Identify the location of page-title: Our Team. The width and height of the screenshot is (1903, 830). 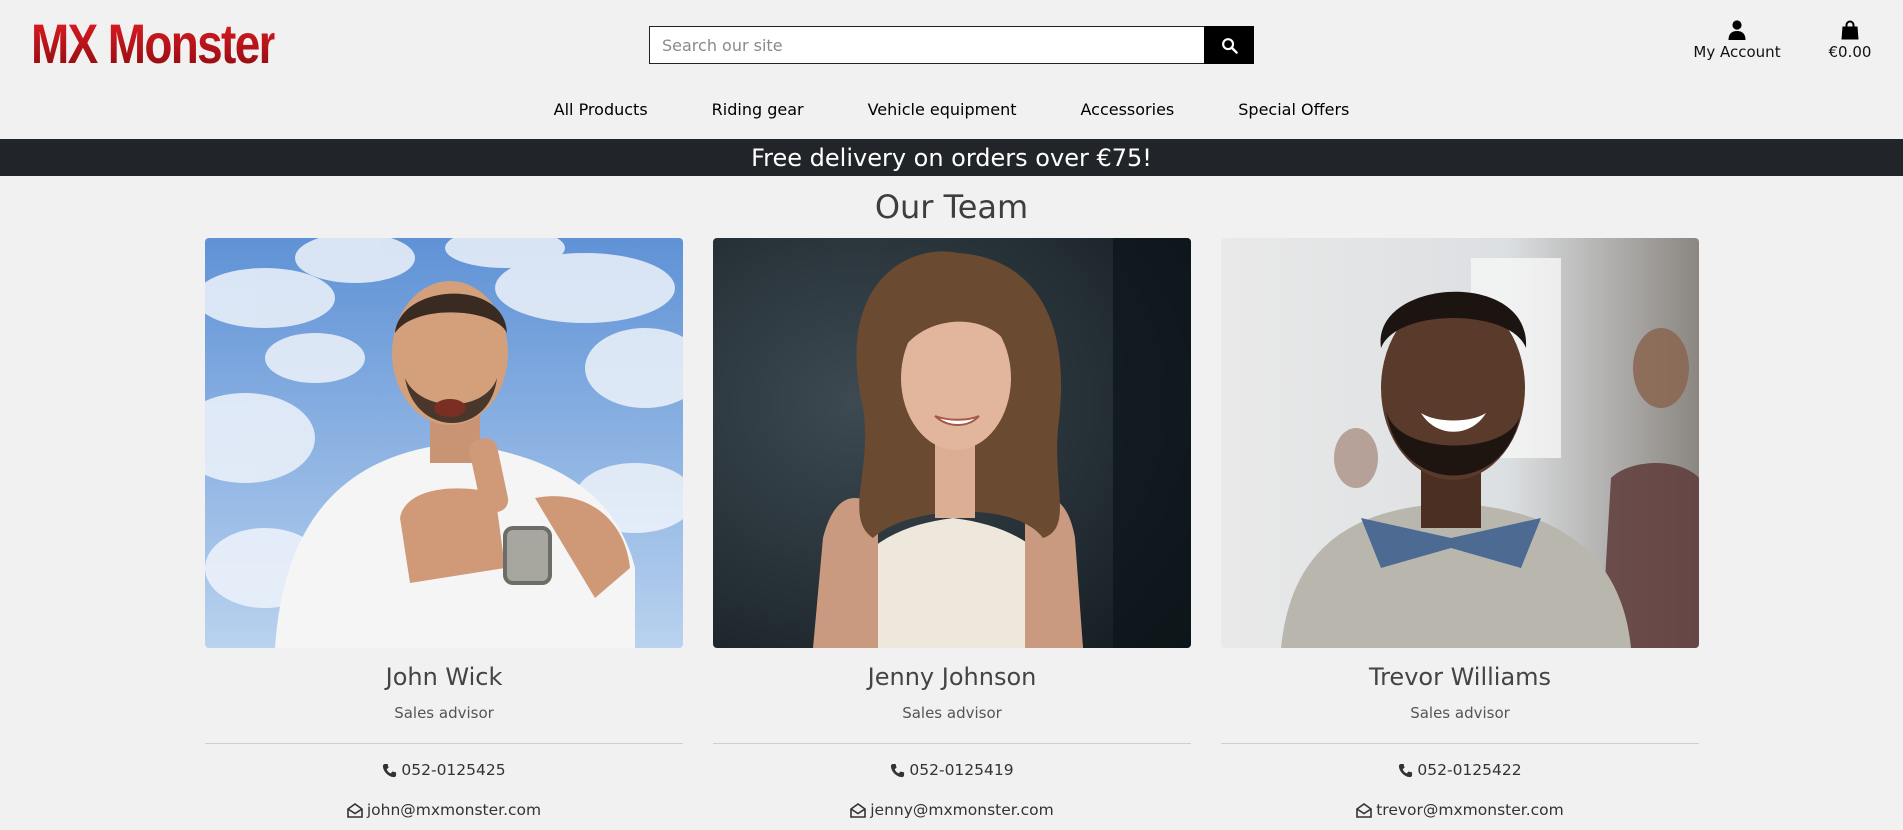
(951, 207).